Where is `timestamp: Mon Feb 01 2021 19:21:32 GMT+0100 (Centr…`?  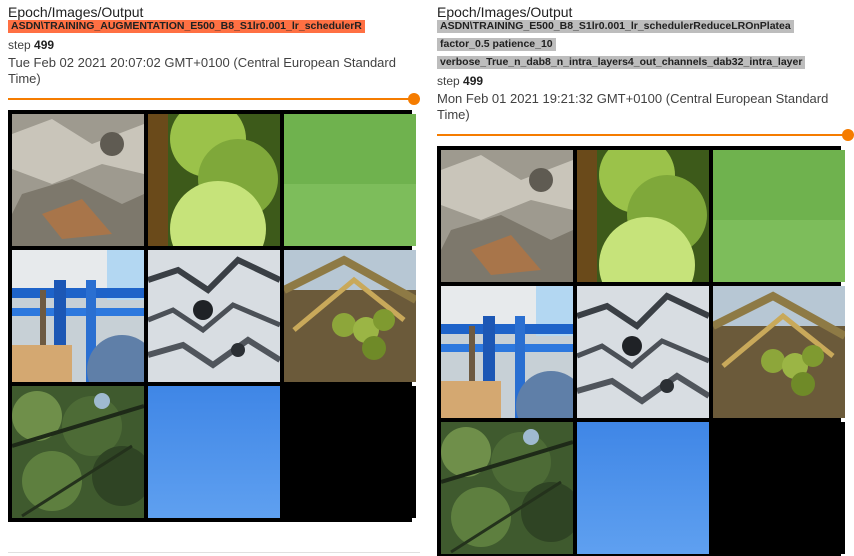 timestamp: Mon Feb 01 2021 19:21:32 GMT+0100 (Centr… is located at coordinates (633, 106).